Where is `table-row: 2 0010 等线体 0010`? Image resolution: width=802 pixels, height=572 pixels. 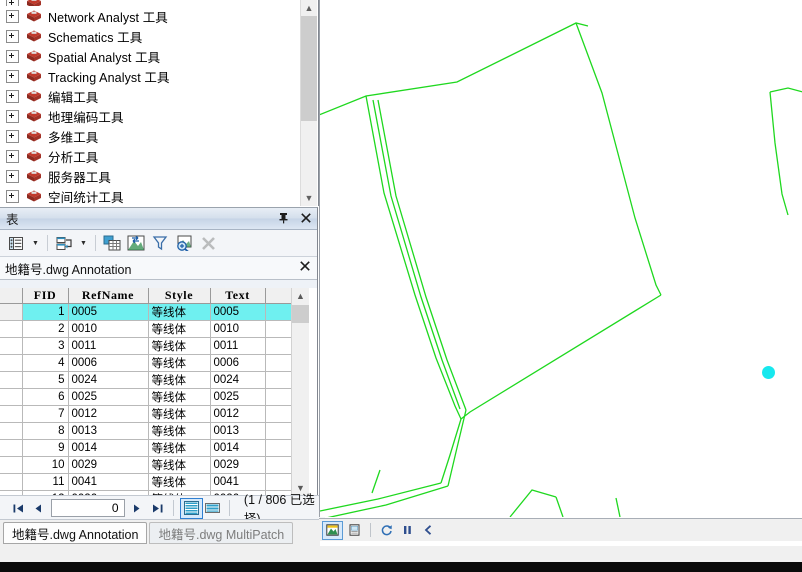
table-row: 2 0010 等线体 0010 is located at coordinates (146, 329).